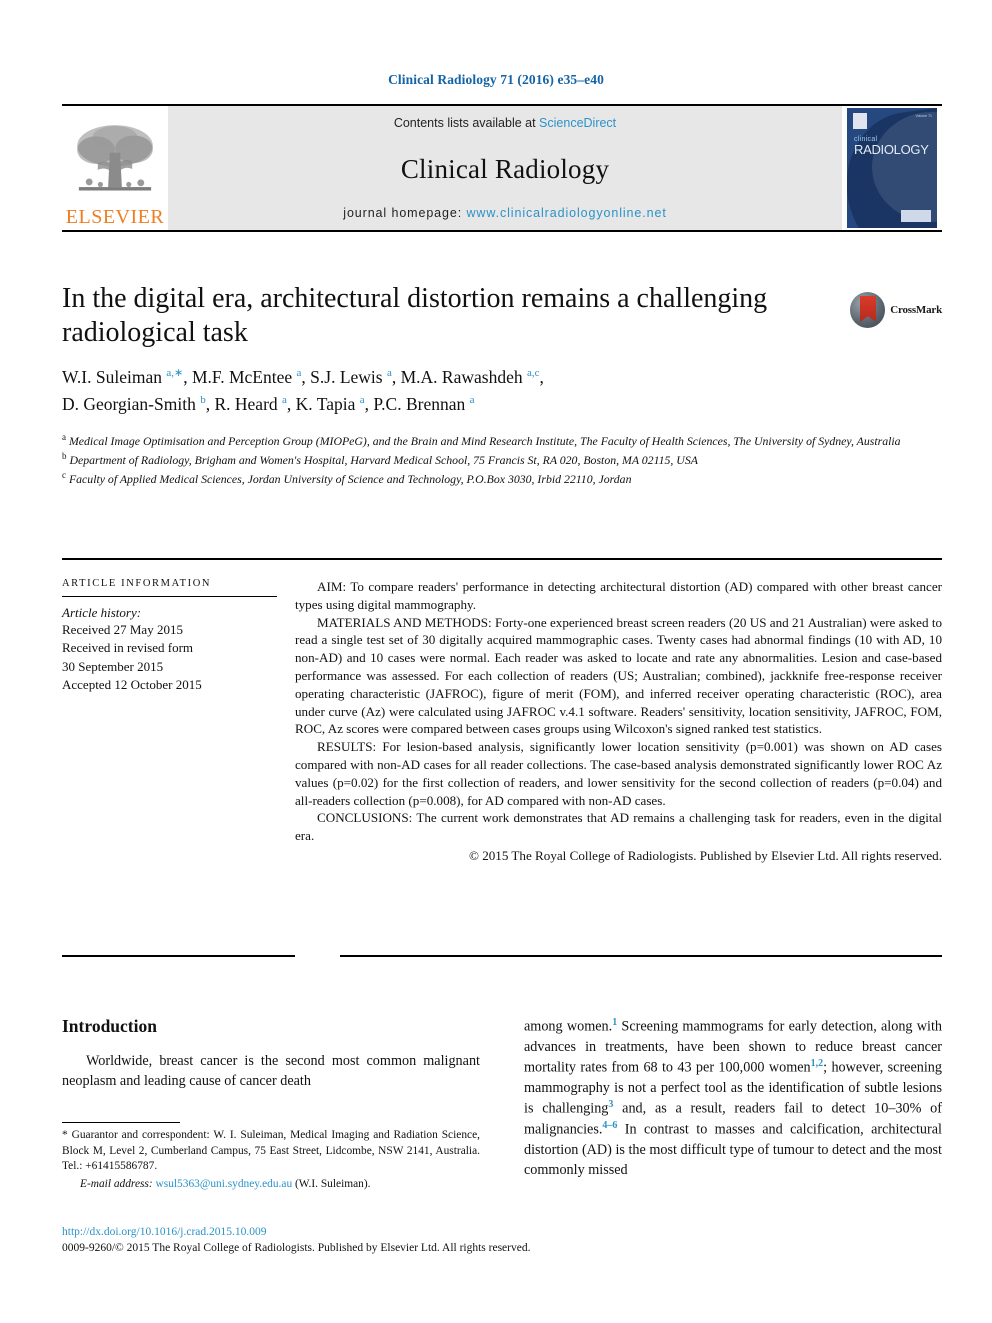  Describe the element at coordinates (609, 1125) in the screenshot. I see `citation-ref-4: 4–6` at that location.